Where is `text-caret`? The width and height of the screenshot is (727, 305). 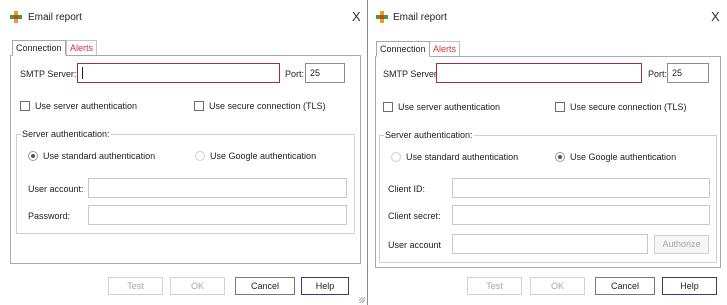
text-caret is located at coordinates (82, 73).